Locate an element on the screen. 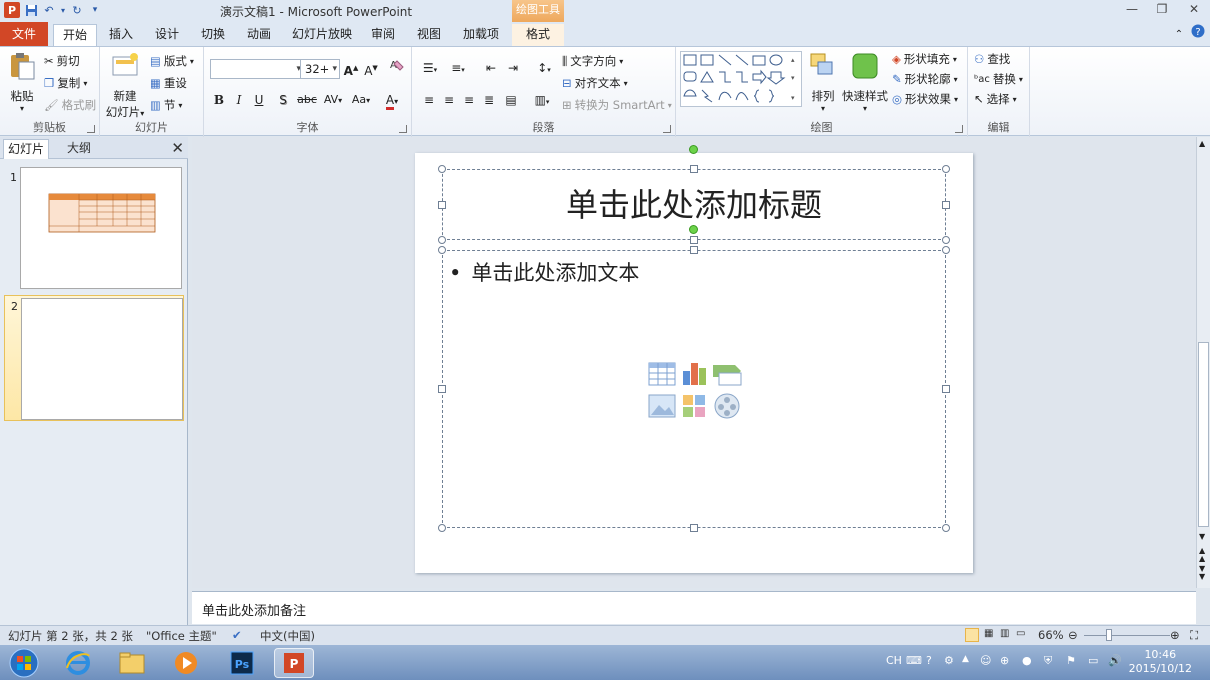 This screenshot has height=680, width=1210. powerpoint-app-icon: P is located at coordinates (12, 10).